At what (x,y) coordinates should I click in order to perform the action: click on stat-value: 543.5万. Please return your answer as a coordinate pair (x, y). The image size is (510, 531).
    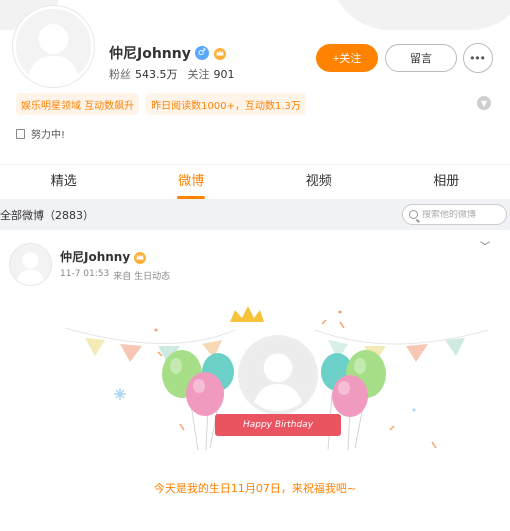
    Looking at the image, I should click on (156, 74).